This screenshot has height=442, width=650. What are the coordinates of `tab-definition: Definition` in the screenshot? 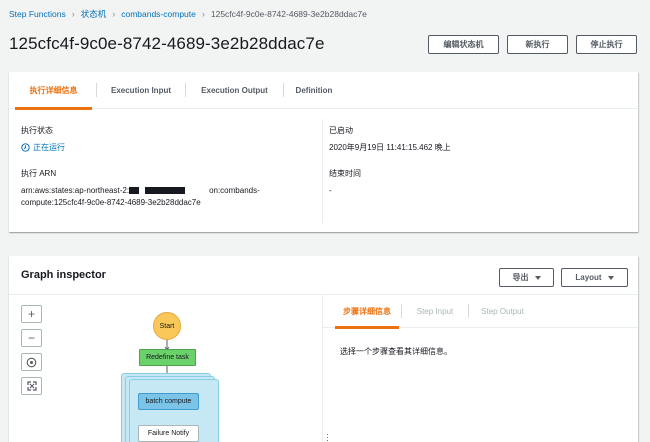 It's located at (314, 90).